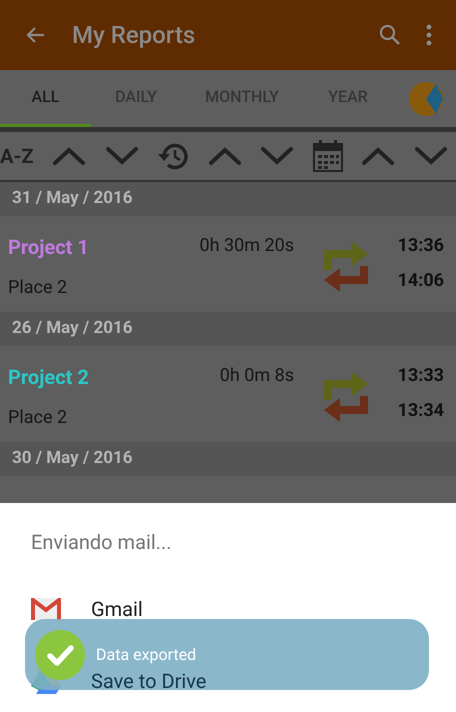  I want to click on more-menu-icon, so click(429, 35).